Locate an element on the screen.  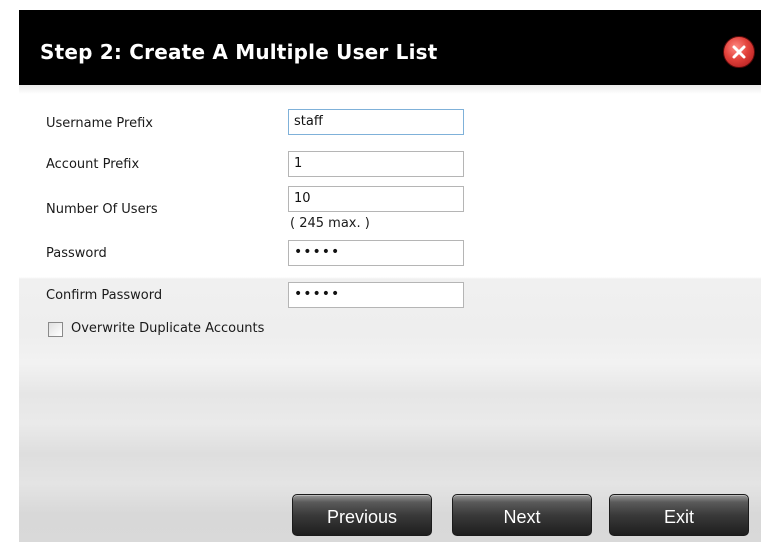
close-button is located at coordinates (739, 52).